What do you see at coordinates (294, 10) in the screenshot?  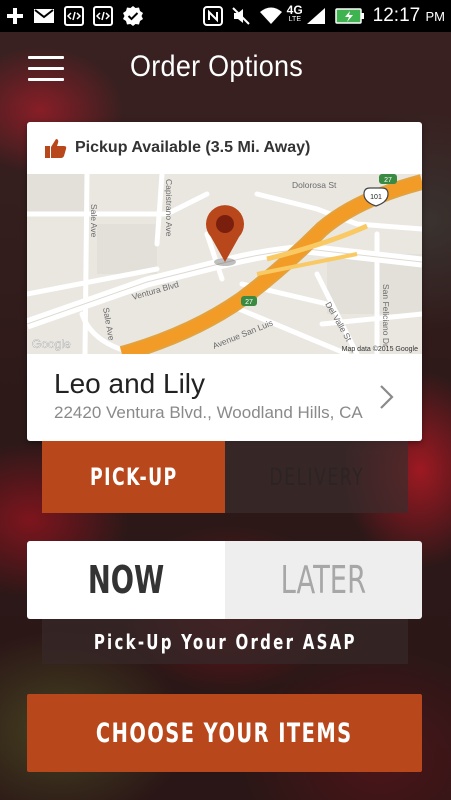 I see `network-label: 4G` at bounding box center [294, 10].